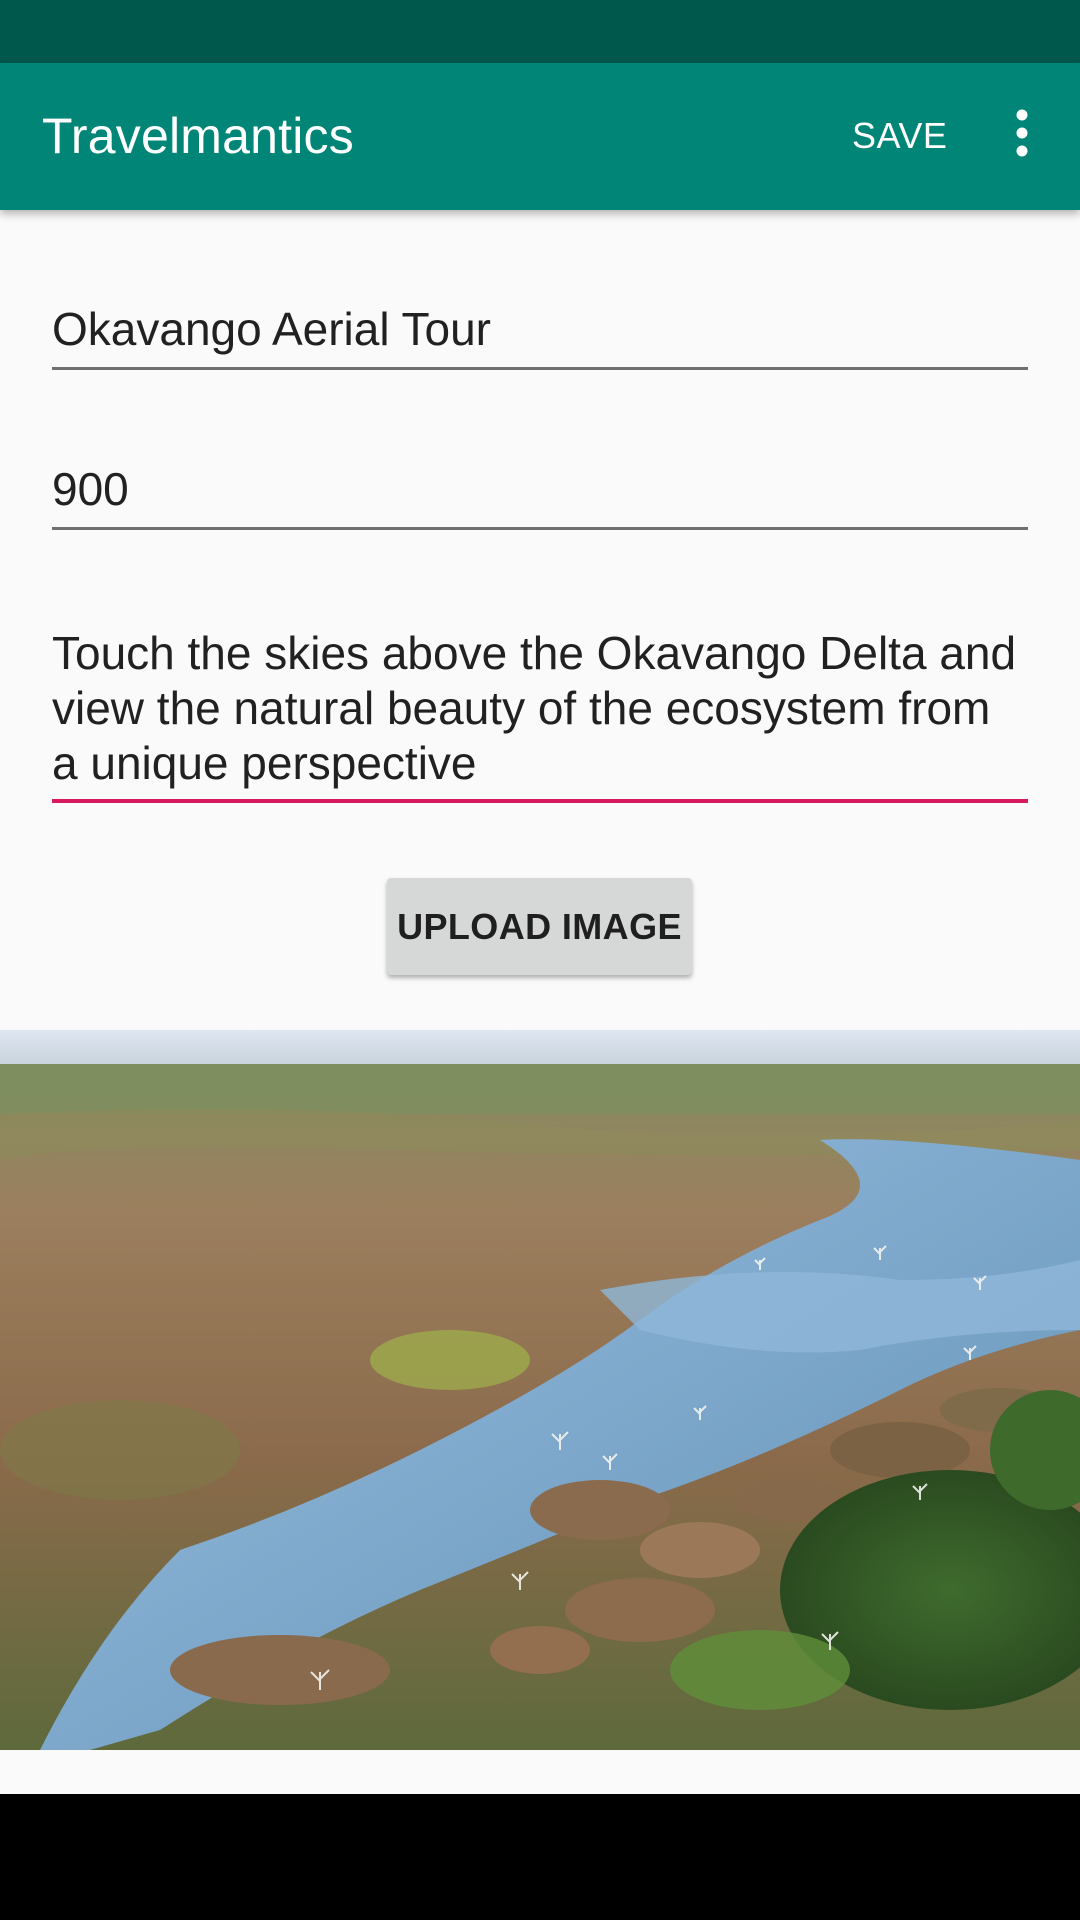  What do you see at coordinates (540, 496) in the screenshot?
I see `price-field: 900` at bounding box center [540, 496].